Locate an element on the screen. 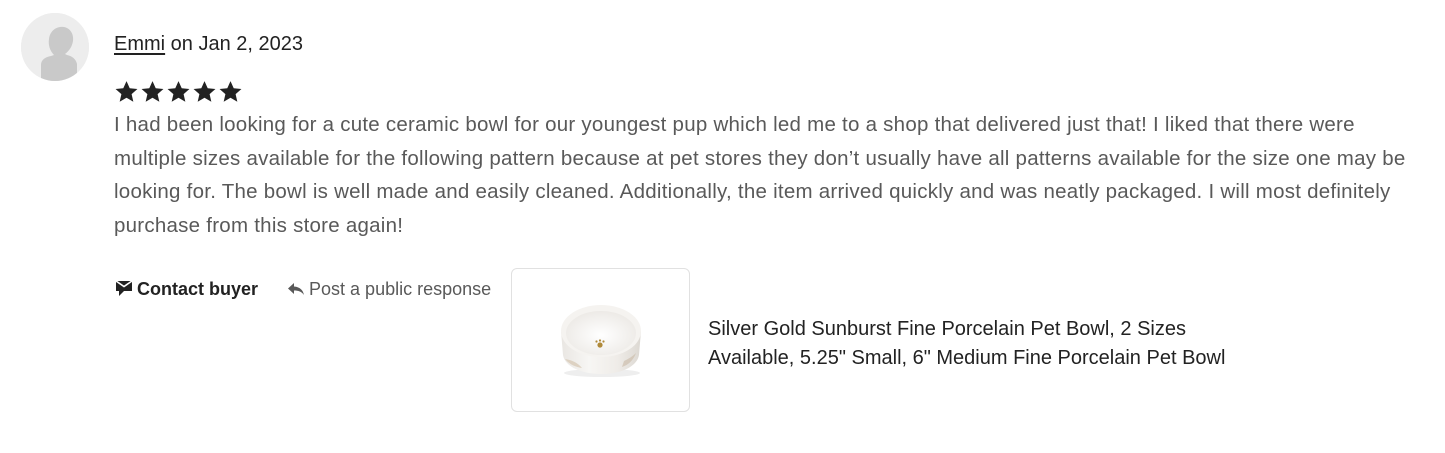 Image resolution: width=1445 pixels, height=453 pixels. reviewer-name-link: Emmi is located at coordinates (139, 44).